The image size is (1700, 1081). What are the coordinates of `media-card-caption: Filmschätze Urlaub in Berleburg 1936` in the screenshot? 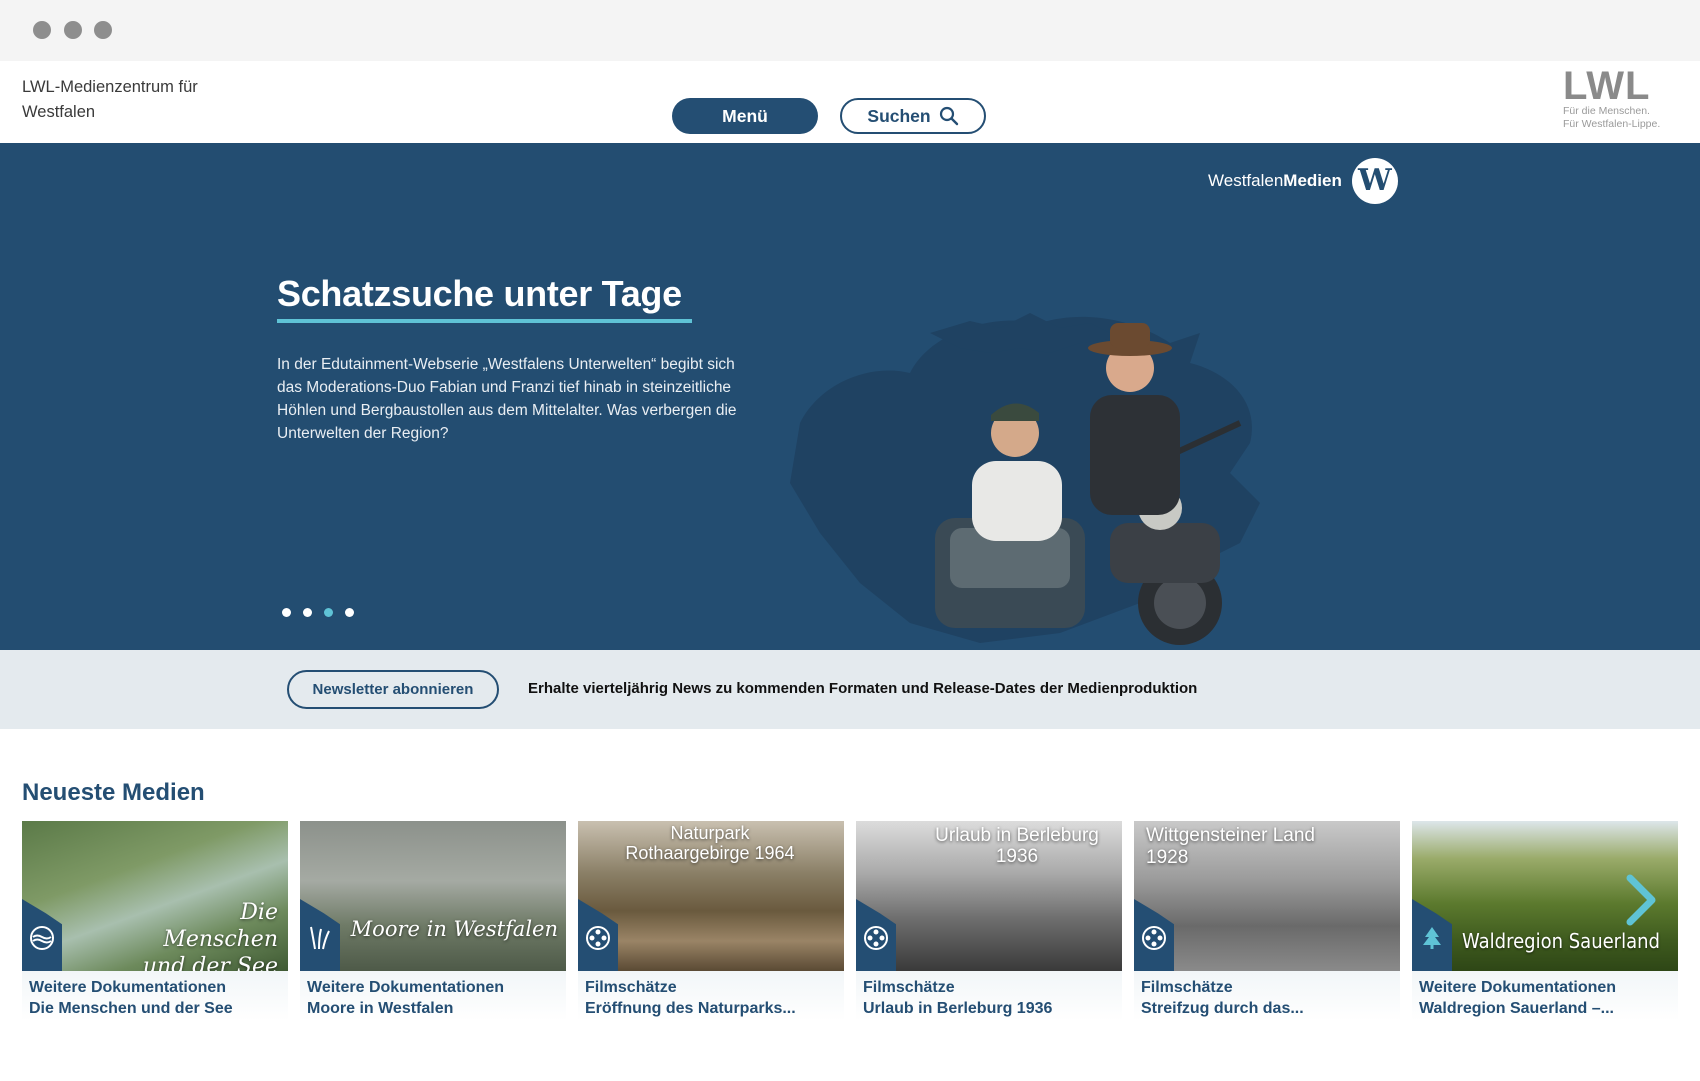 It's located at (989, 996).